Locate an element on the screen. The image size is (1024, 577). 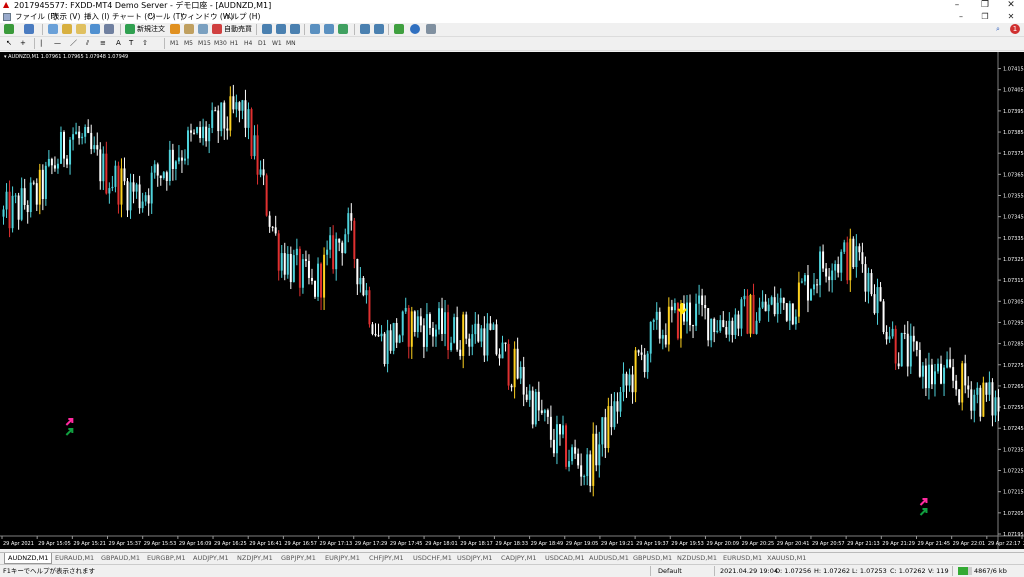
indicators-icon is located at coordinates (399, 29).